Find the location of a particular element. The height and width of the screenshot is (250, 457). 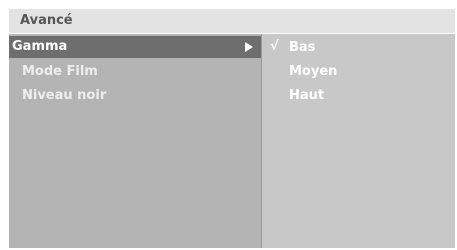

menu-title-bar: Avancé is located at coordinates (232, 21).